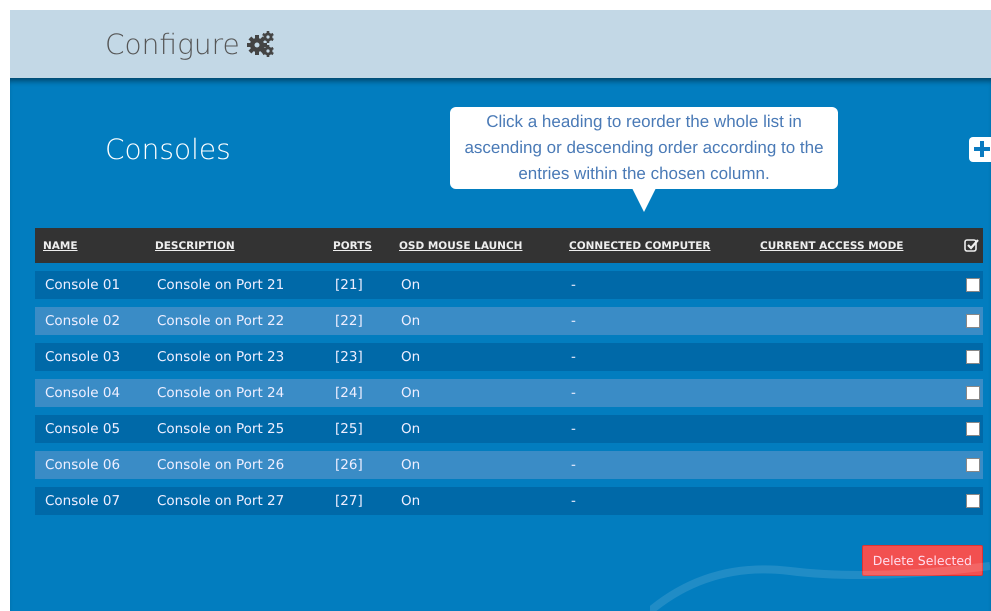 The width and height of the screenshot is (991, 611). I want to click on table-cell-text: Console 03, so click(83, 357).